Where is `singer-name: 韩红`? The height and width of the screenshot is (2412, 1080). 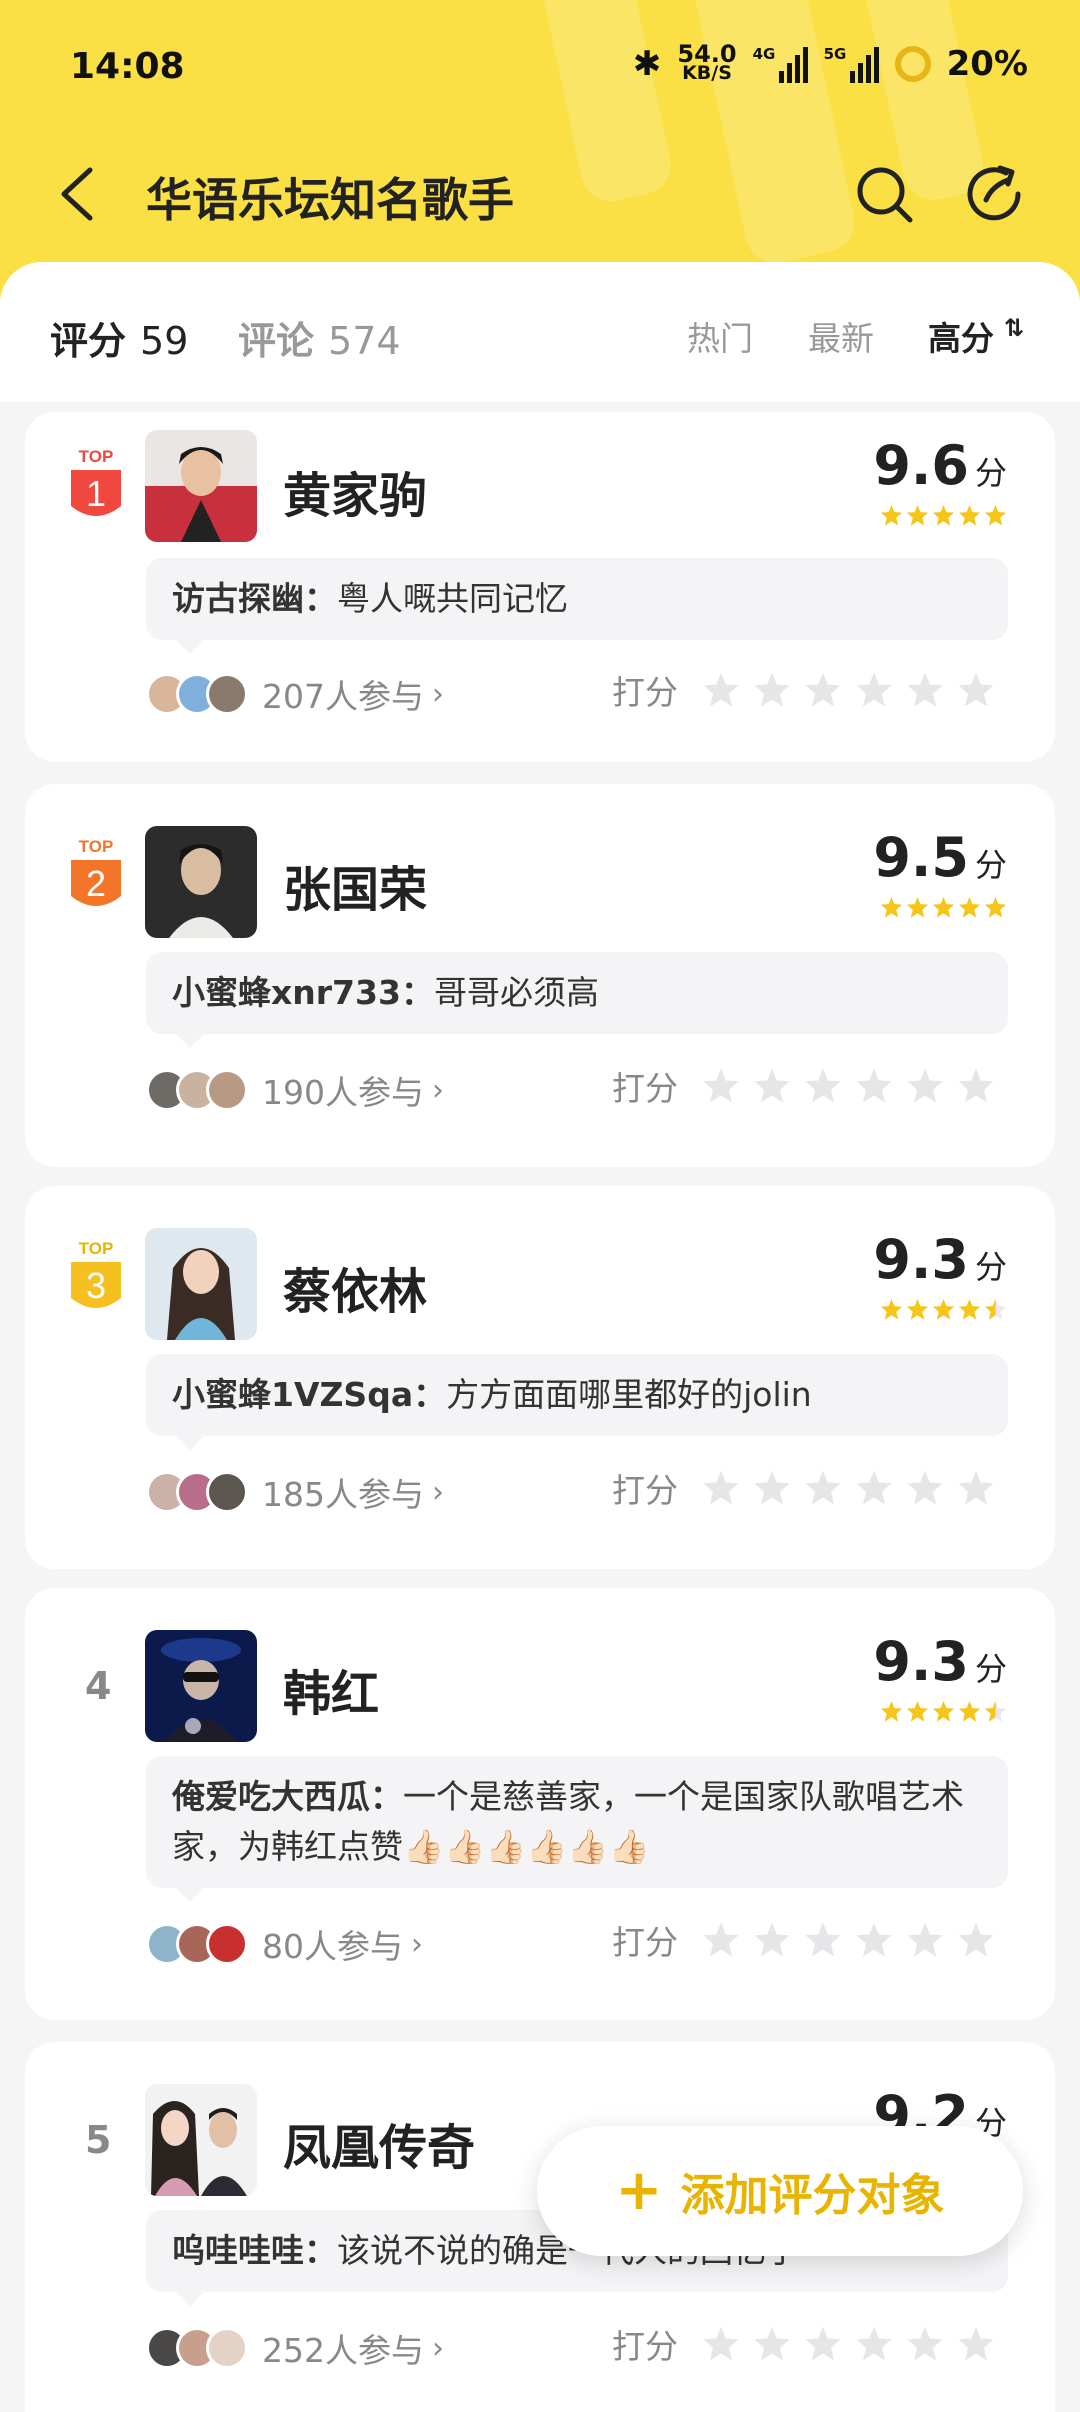 singer-name: 韩红 is located at coordinates (331, 1694).